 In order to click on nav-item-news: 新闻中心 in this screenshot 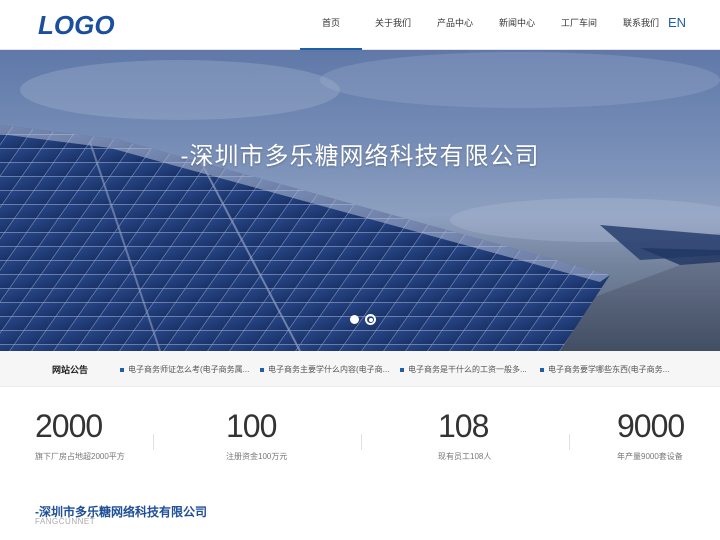, I will do `click(517, 25)`.